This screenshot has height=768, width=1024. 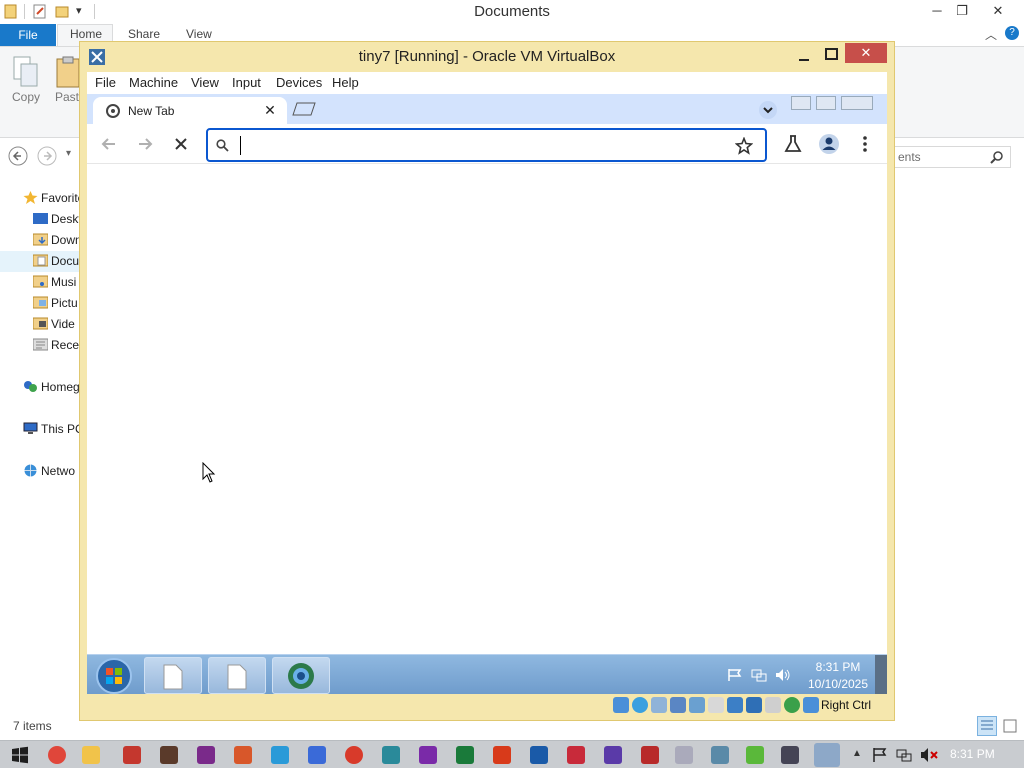 What do you see at coordinates (199, 34) in the screenshot?
I see `tab-view: View` at bounding box center [199, 34].